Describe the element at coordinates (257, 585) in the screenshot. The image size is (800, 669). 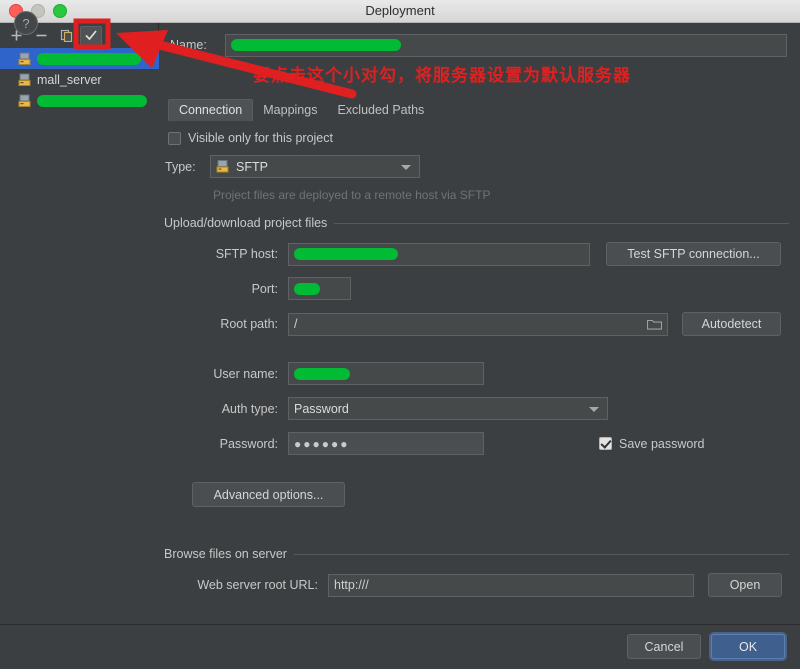
I see `web-root-label: Web server root URL:` at that location.